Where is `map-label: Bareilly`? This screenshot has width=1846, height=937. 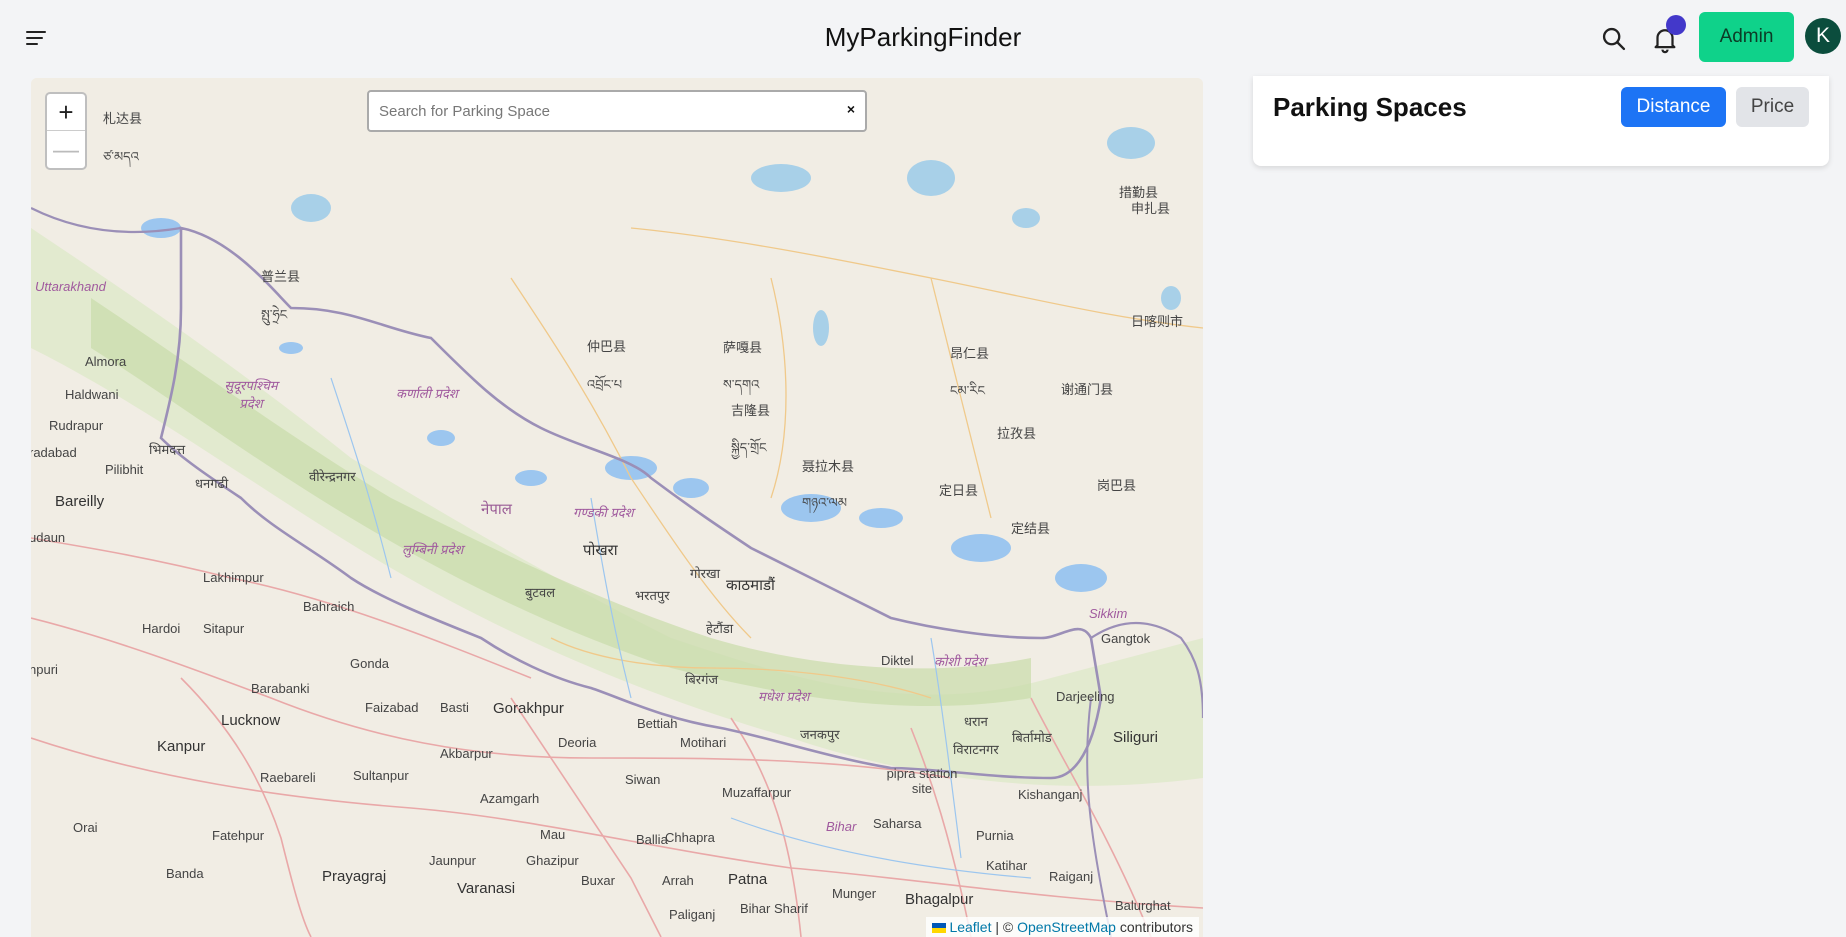
map-label: Bareilly is located at coordinates (80, 501).